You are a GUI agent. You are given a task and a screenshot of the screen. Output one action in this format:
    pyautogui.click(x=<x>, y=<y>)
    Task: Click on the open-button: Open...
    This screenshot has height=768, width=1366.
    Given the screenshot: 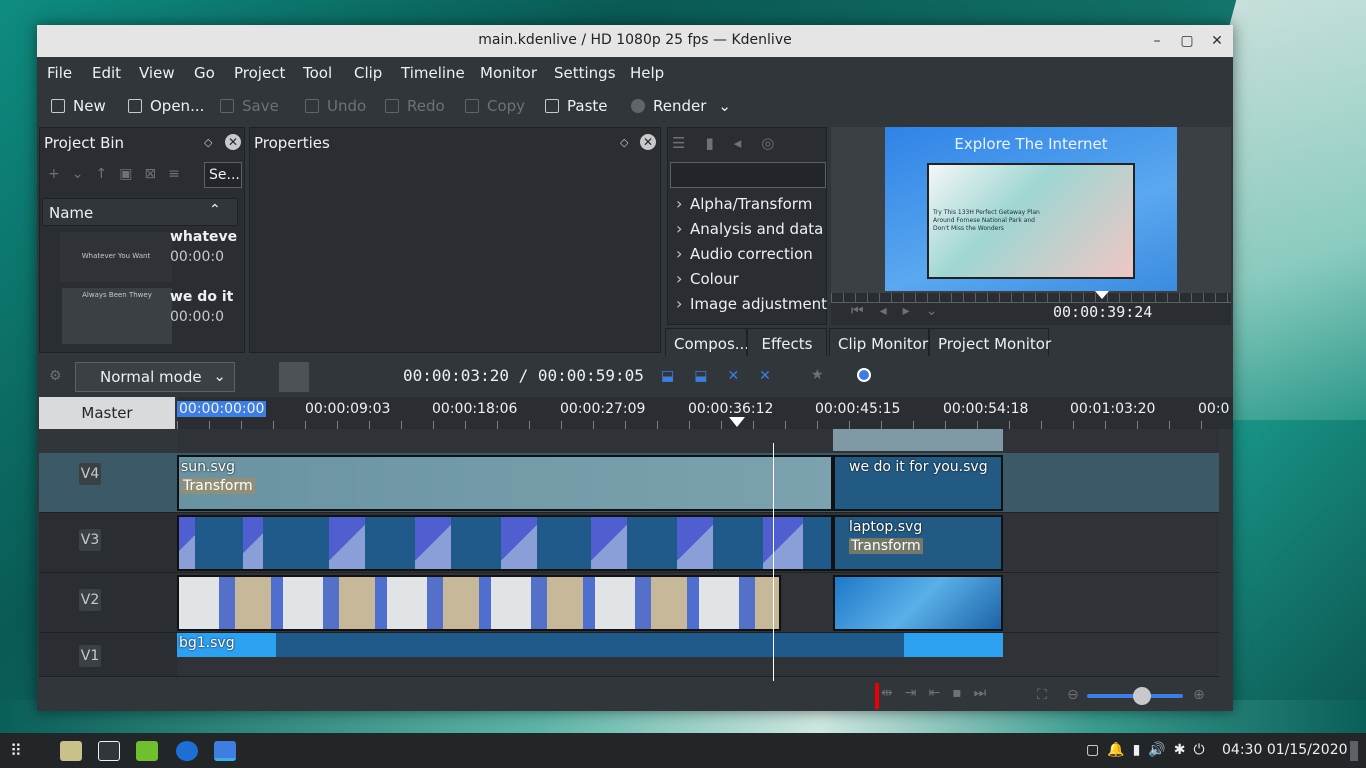 What is the action you would take?
    pyautogui.click(x=166, y=106)
    